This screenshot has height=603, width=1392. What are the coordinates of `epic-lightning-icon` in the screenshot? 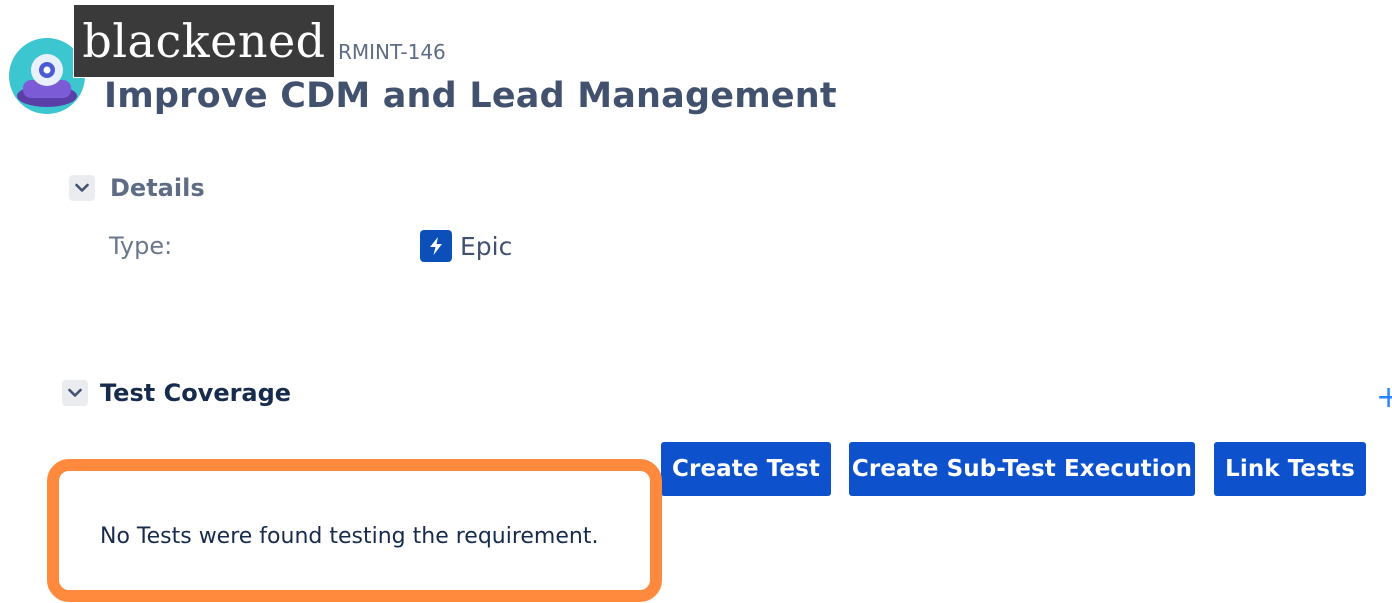 It's located at (436, 246).